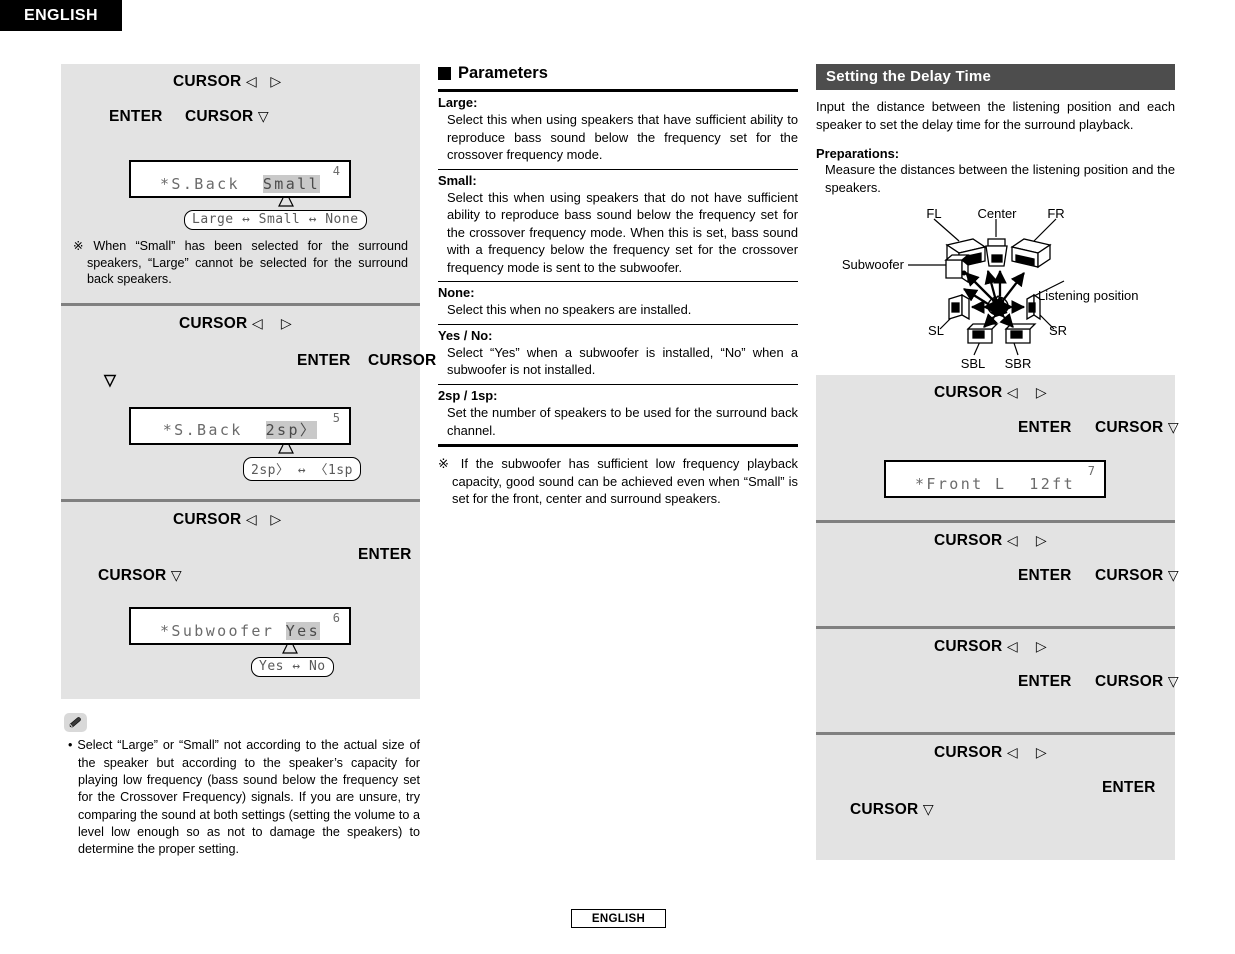 This screenshot has height=954, width=1235. I want to click on key-cursor-lr-9: CURSOR ◁ ▷, so click(990, 646).